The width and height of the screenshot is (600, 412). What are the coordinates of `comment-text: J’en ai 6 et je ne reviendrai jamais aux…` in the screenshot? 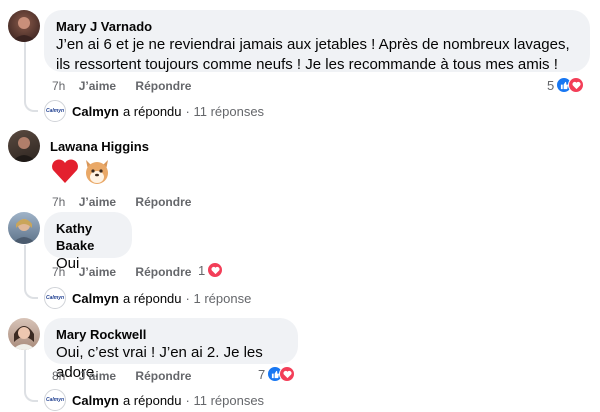 It's located at (313, 54).